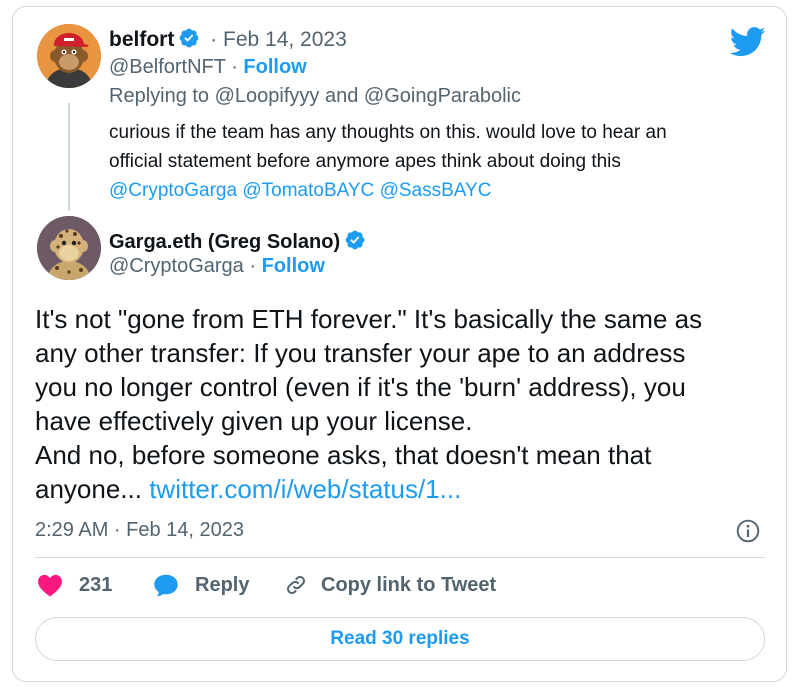 Image resolution: width=803 pixels, height=690 pixels. What do you see at coordinates (442, 96) in the screenshot?
I see `replying-user-goingparabolic: @GoingParabolic` at bounding box center [442, 96].